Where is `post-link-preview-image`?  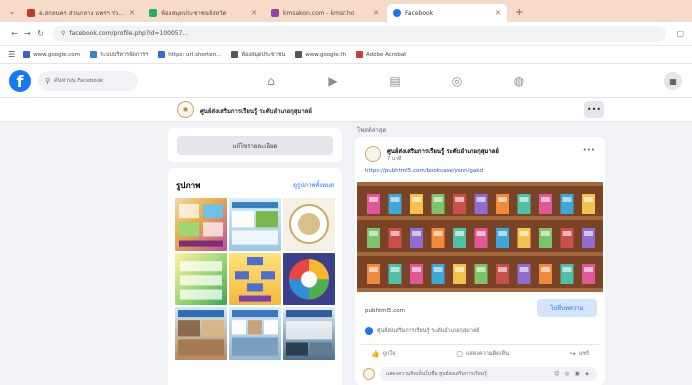 post-link-preview-image is located at coordinates (480, 237).